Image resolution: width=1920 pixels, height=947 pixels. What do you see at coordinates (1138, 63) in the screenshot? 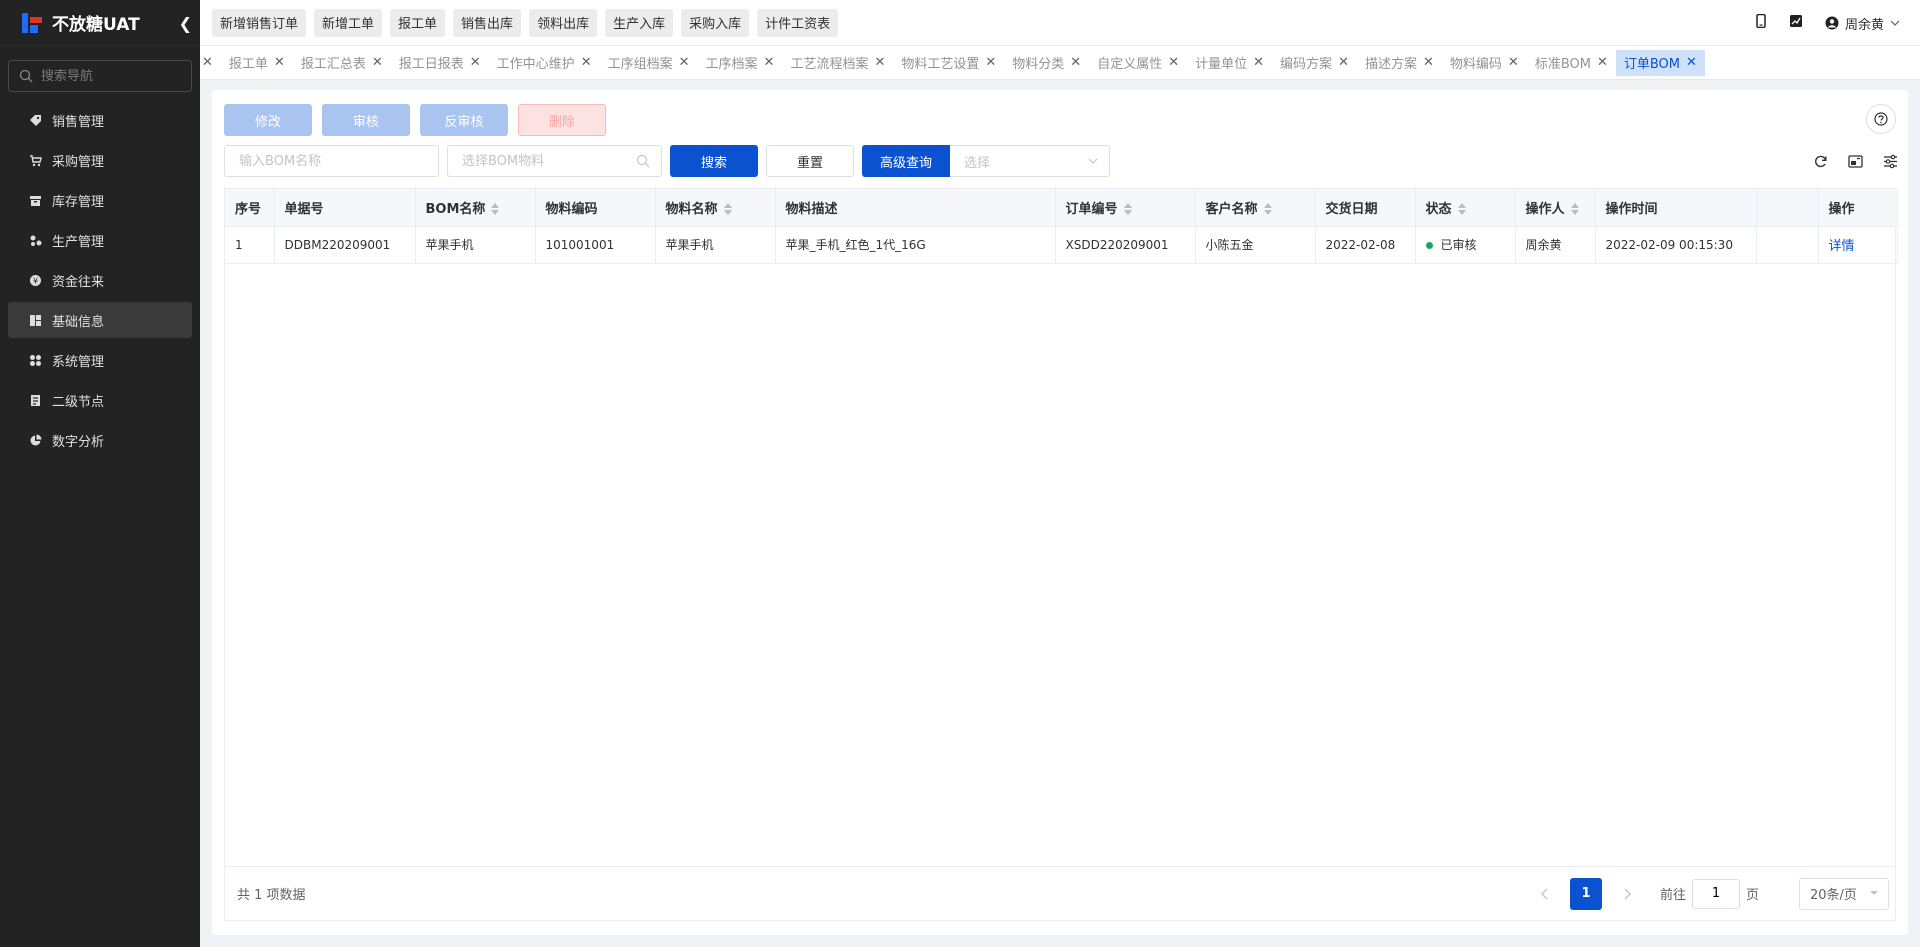
I see `tab-custom-attribute: 自定义属性 ✕` at bounding box center [1138, 63].